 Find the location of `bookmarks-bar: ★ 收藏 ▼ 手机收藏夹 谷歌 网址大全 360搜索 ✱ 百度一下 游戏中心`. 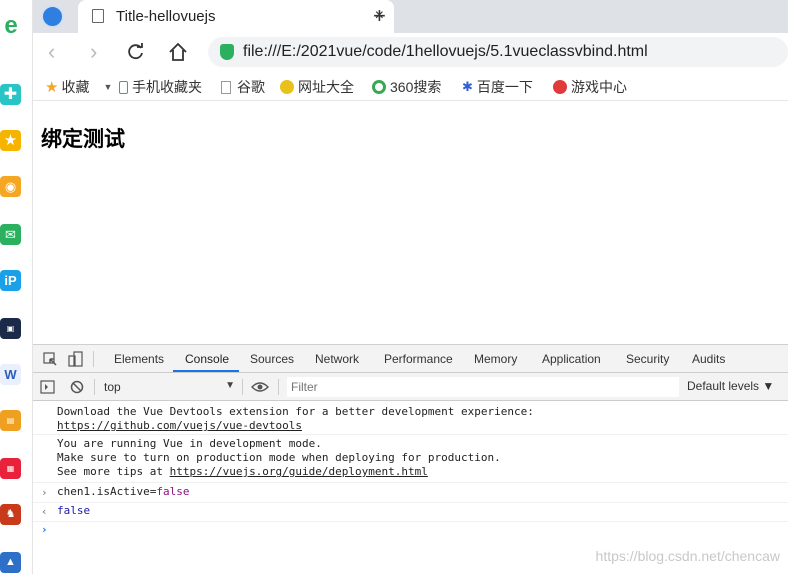

bookmarks-bar: ★ 收藏 ▼ 手机收藏夹 谷歌 网址大全 360搜索 ✱ 百度一下 游戏中心 is located at coordinates (410, 86).